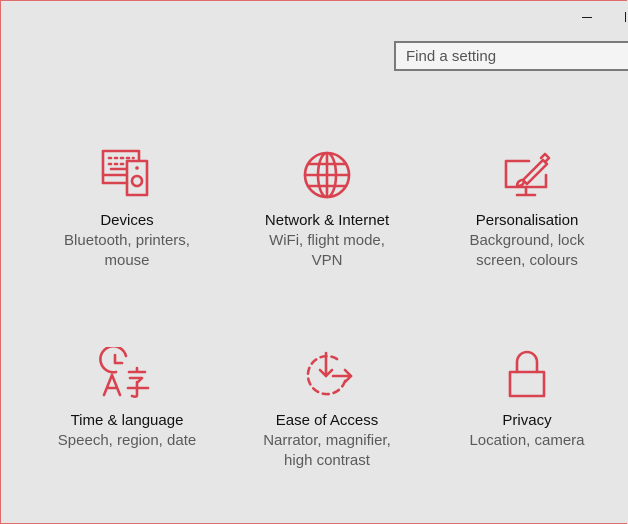 This screenshot has width=628, height=524. I want to click on category-title: Time & language, so click(127, 420).